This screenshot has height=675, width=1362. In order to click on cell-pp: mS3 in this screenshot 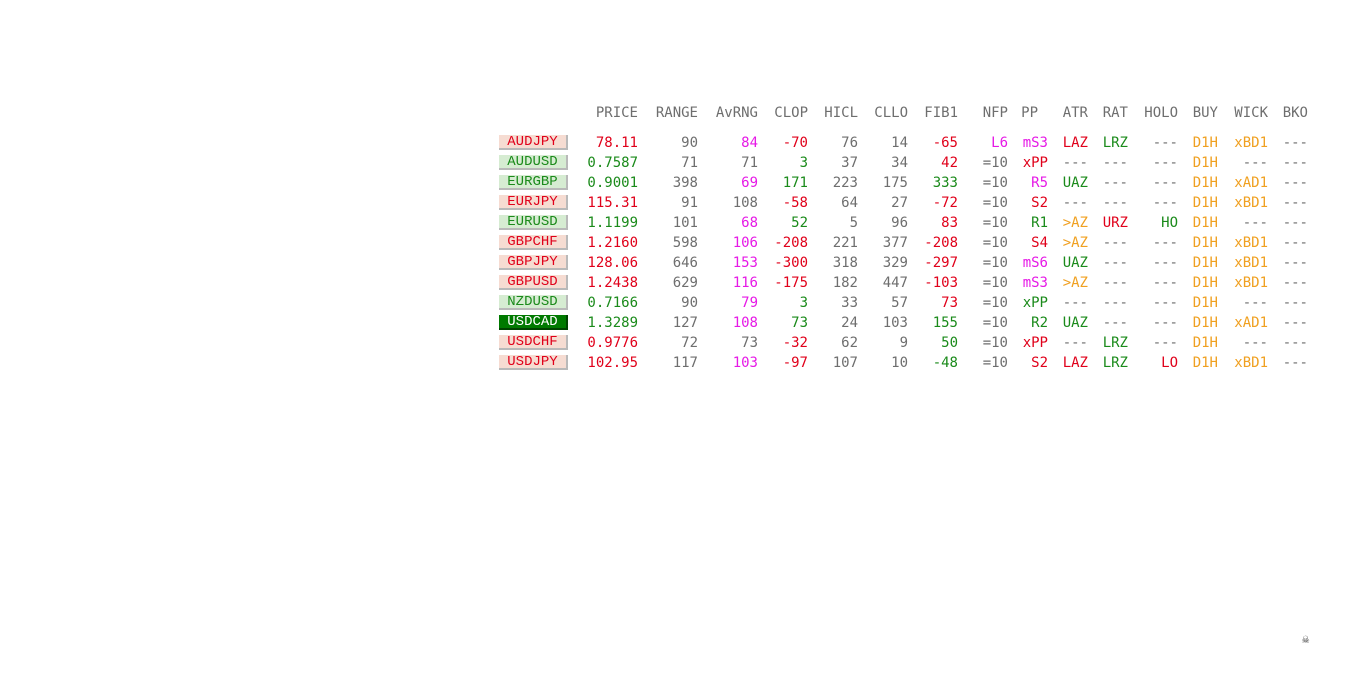, I will do `click(1035, 143)`.